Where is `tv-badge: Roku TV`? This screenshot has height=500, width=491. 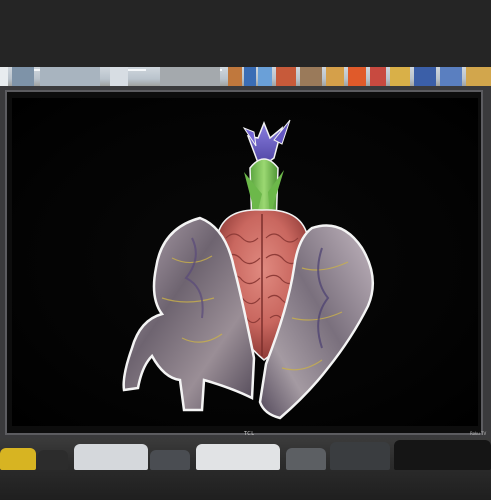 tv-badge: Roku TV is located at coordinates (478, 433).